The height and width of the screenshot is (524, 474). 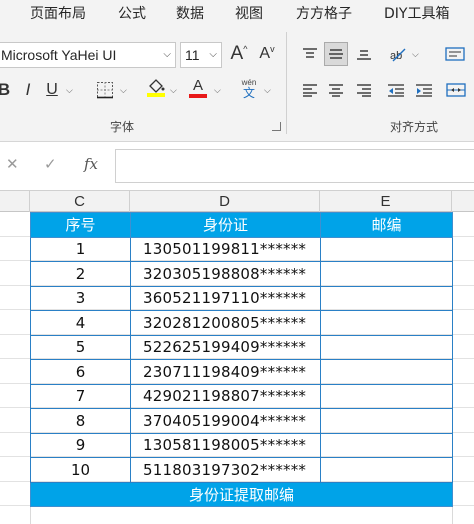 What do you see at coordinates (80, 396) in the screenshot?
I see `cell-serial: 7` at bounding box center [80, 396].